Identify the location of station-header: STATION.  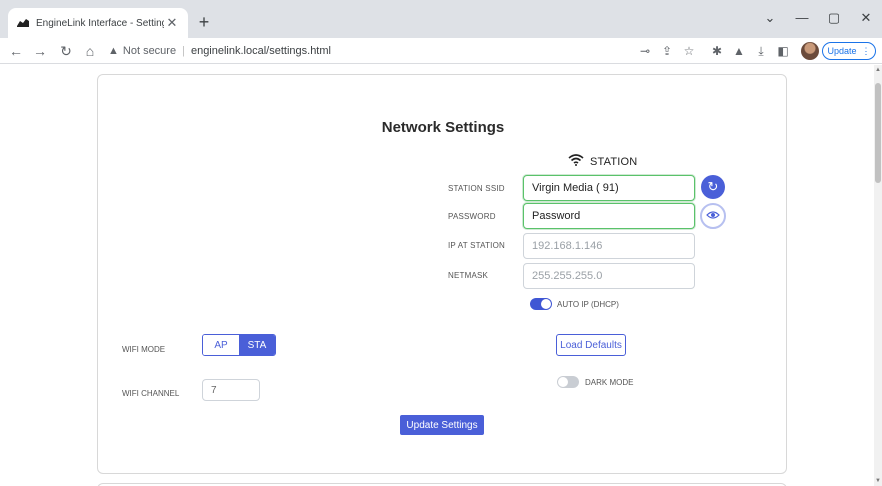
(623, 162).